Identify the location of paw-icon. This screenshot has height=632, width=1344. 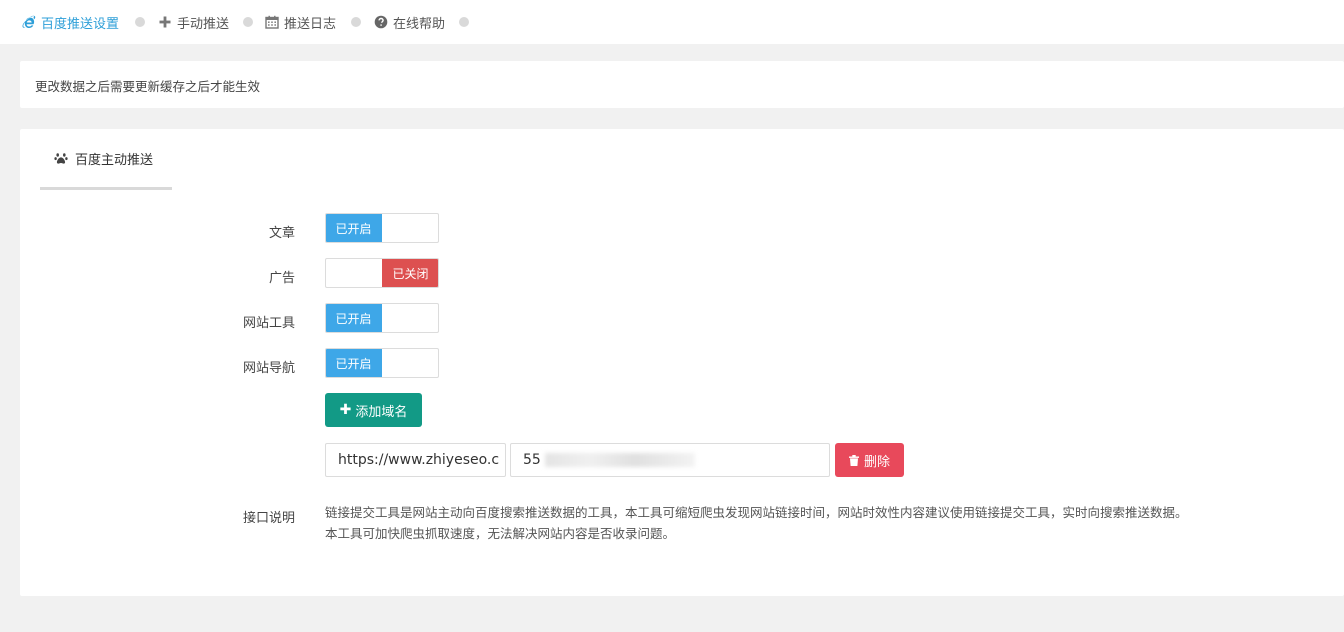
(61, 158).